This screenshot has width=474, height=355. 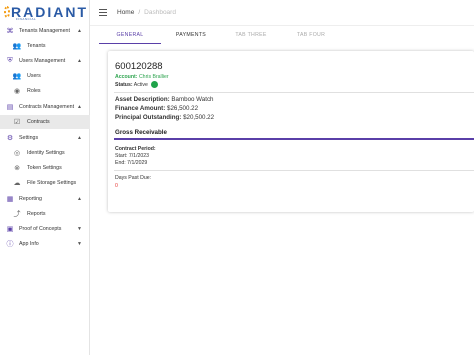 I want to click on tab-bar: GENERAL PAYMENTS TAB THREE TAB FOUR, so click(x=286, y=35).